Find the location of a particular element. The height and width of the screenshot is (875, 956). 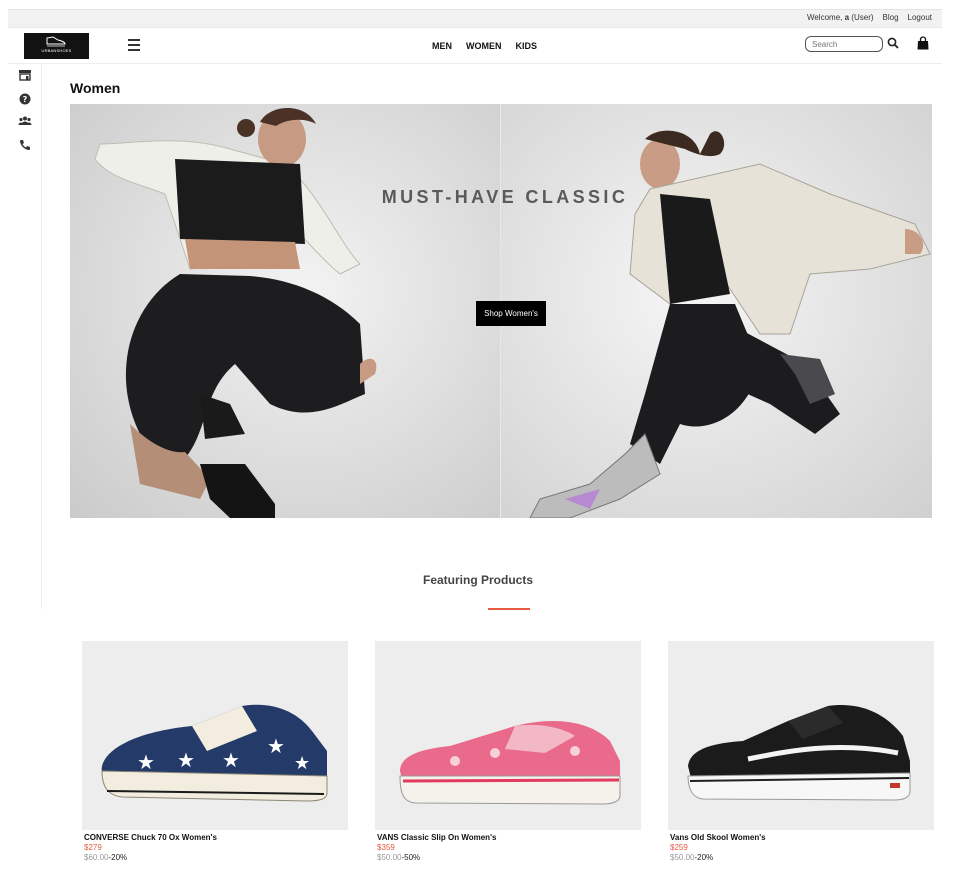

site-logo: URBANSHOES is located at coordinates (56, 46).